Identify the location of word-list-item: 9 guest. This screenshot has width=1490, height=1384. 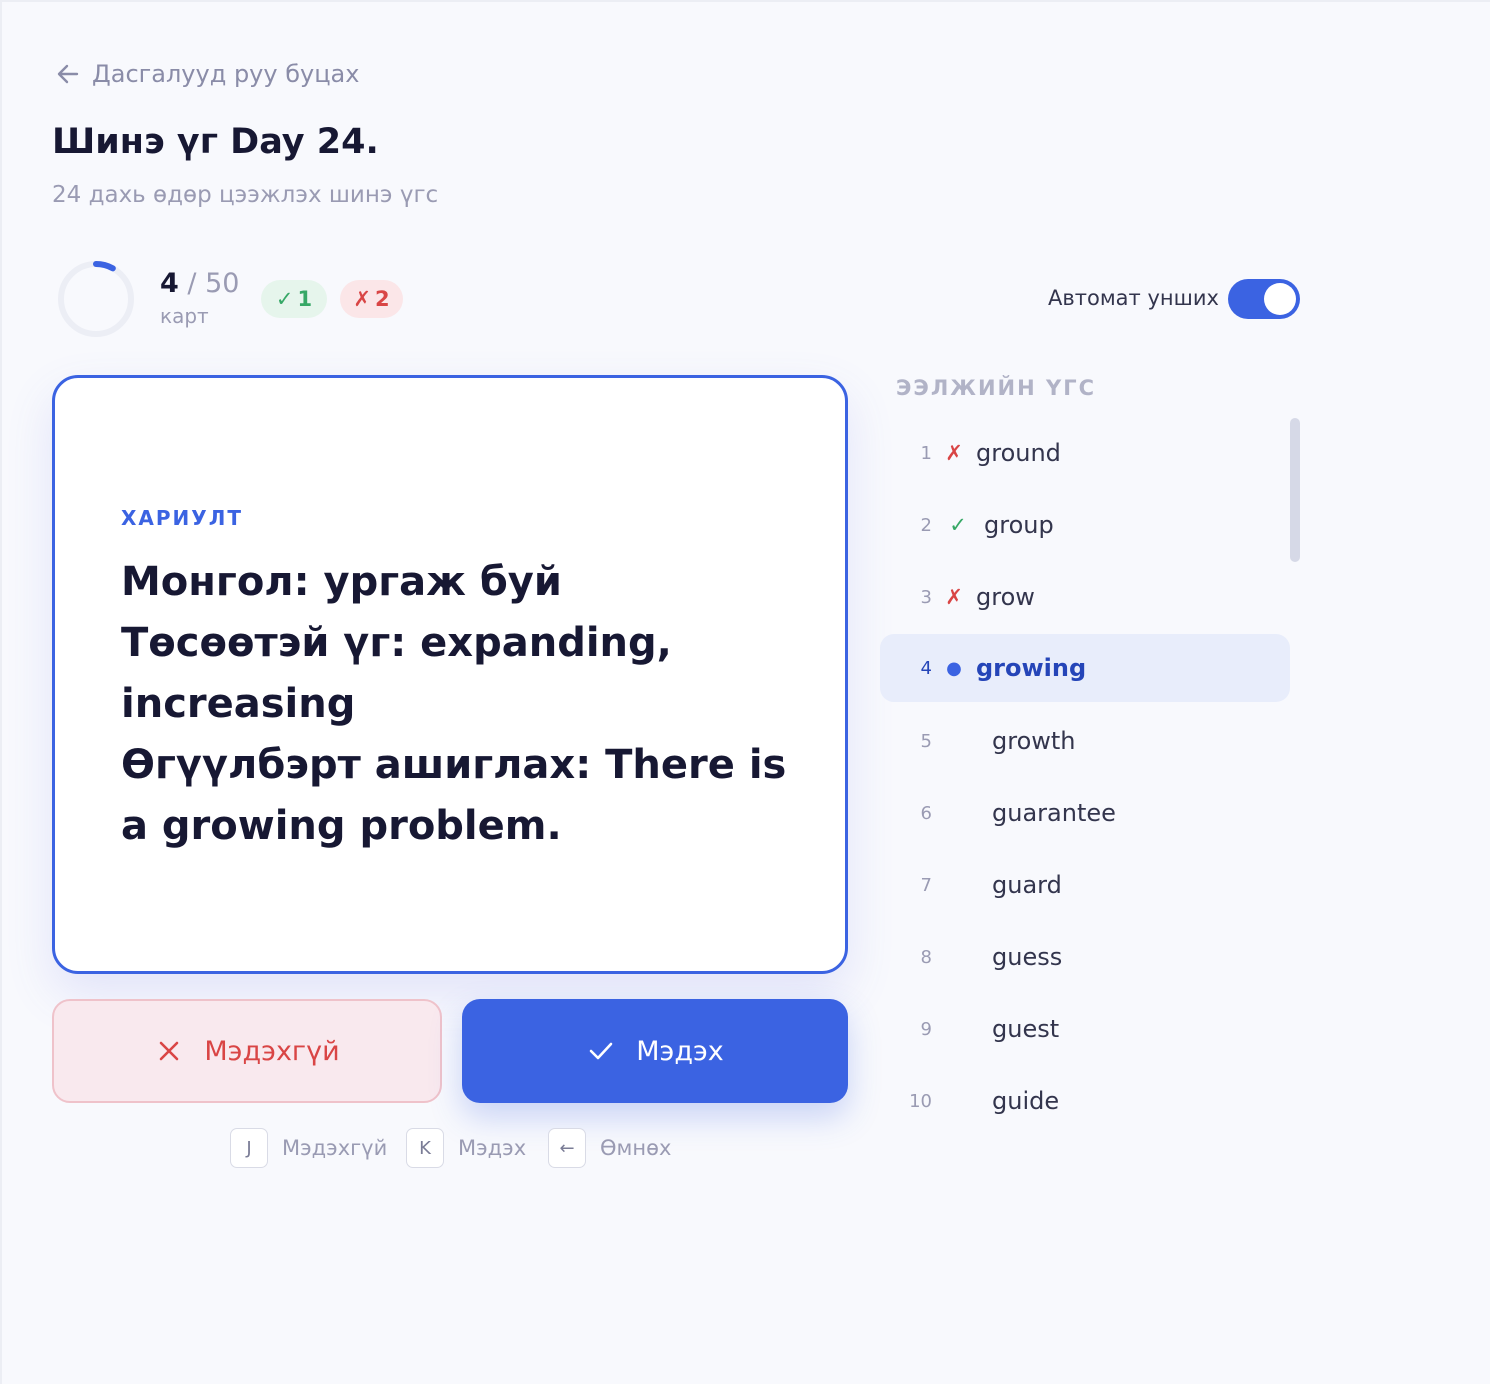
(1085, 1029).